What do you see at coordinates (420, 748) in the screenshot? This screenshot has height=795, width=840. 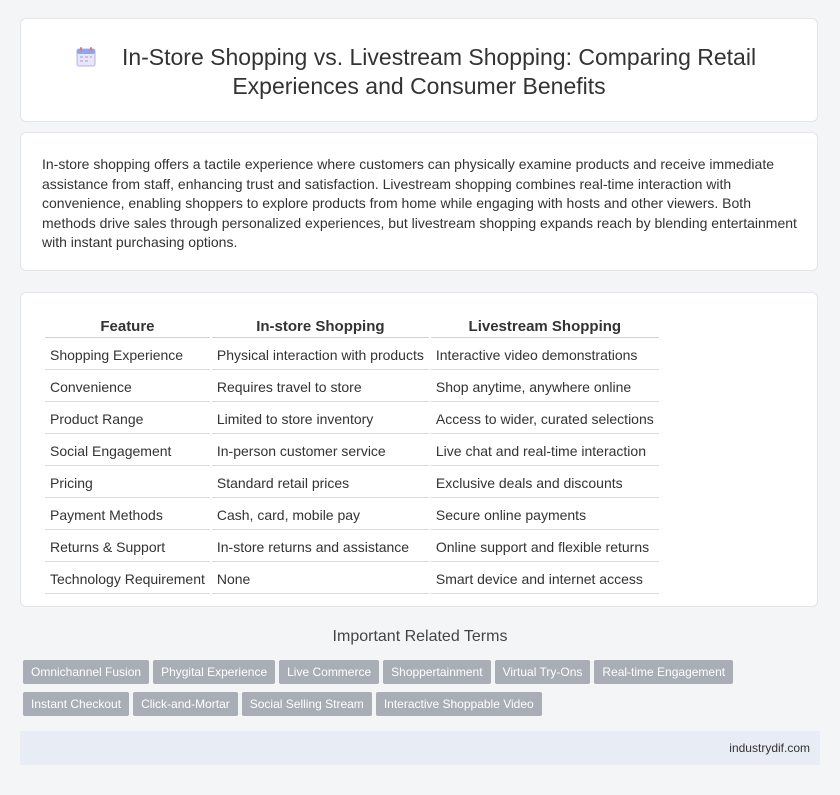 I see `footer: industrydif.com` at bounding box center [420, 748].